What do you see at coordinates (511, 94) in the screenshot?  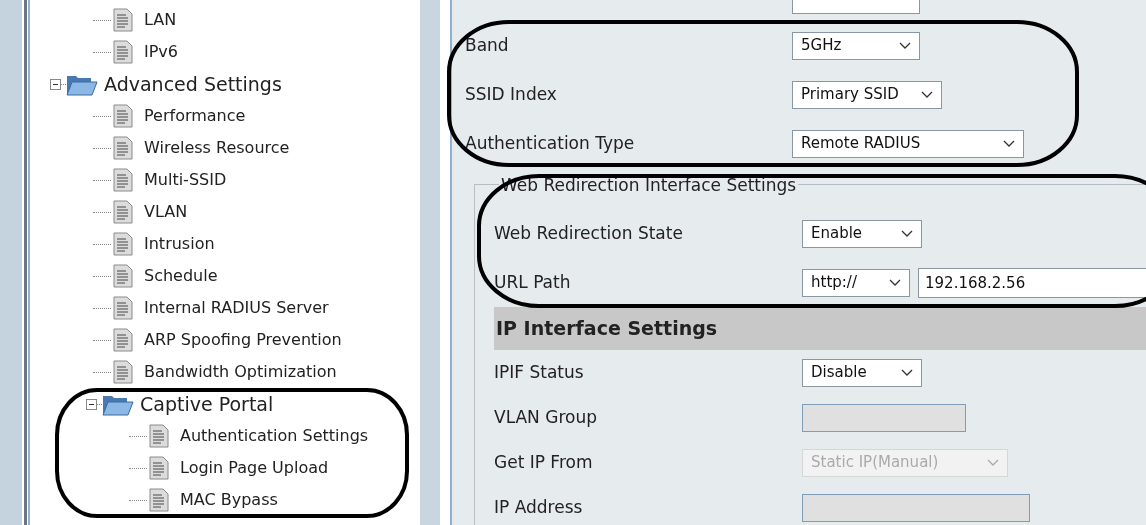 I see `field-label: SSID Index` at bounding box center [511, 94].